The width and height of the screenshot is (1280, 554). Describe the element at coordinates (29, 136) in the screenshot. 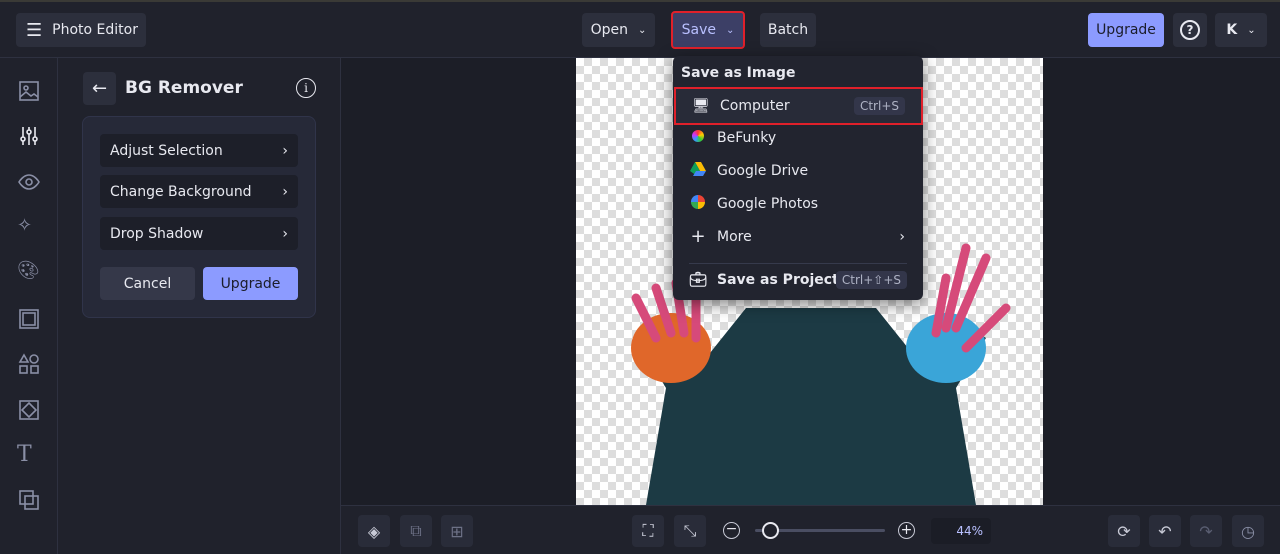

I see `sliders-icon` at that location.